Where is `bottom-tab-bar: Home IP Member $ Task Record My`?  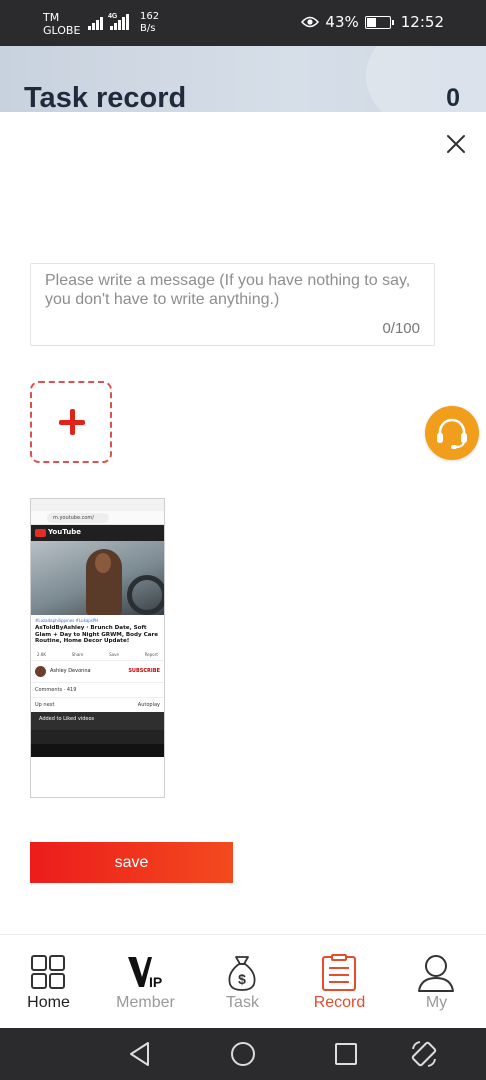 bottom-tab-bar: Home IP Member $ Task Record My is located at coordinates (243, 981).